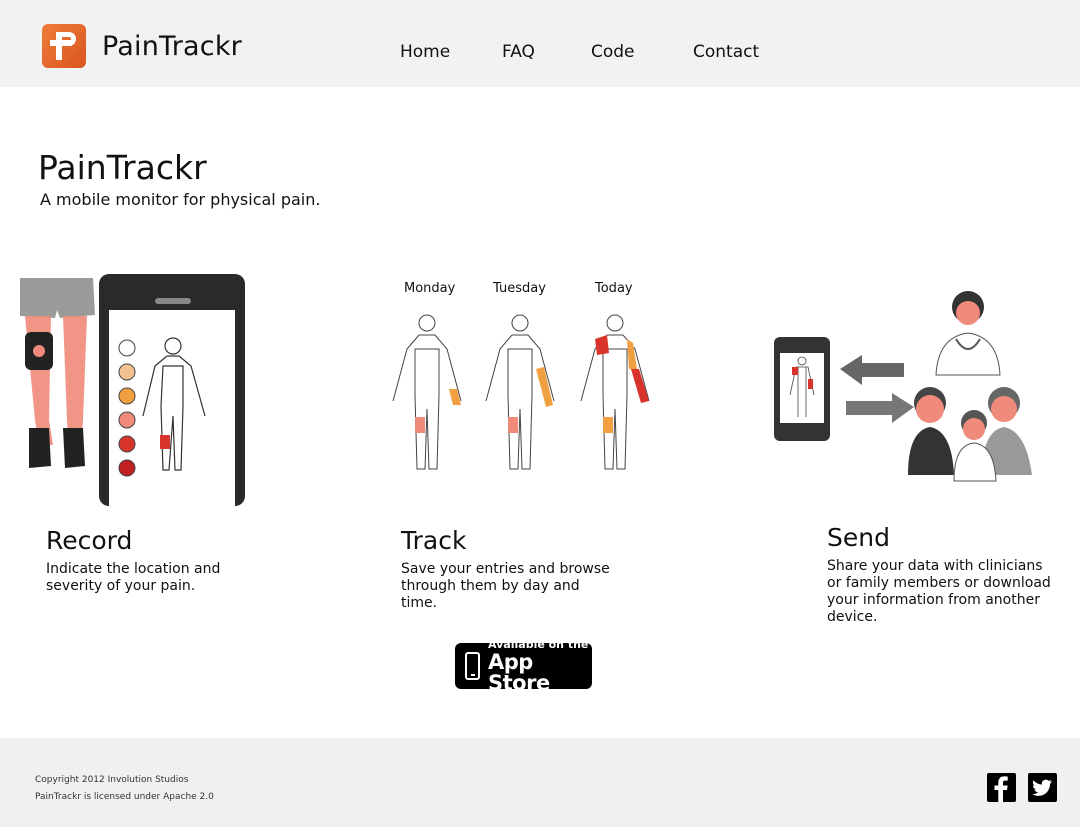  I want to click on page-title: PainTrackr, so click(122, 167).